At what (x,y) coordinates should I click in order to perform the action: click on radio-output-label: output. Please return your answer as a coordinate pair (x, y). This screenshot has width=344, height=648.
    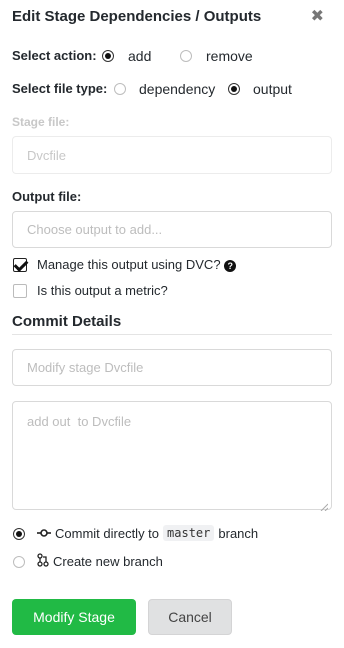
    Looking at the image, I should click on (272, 89).